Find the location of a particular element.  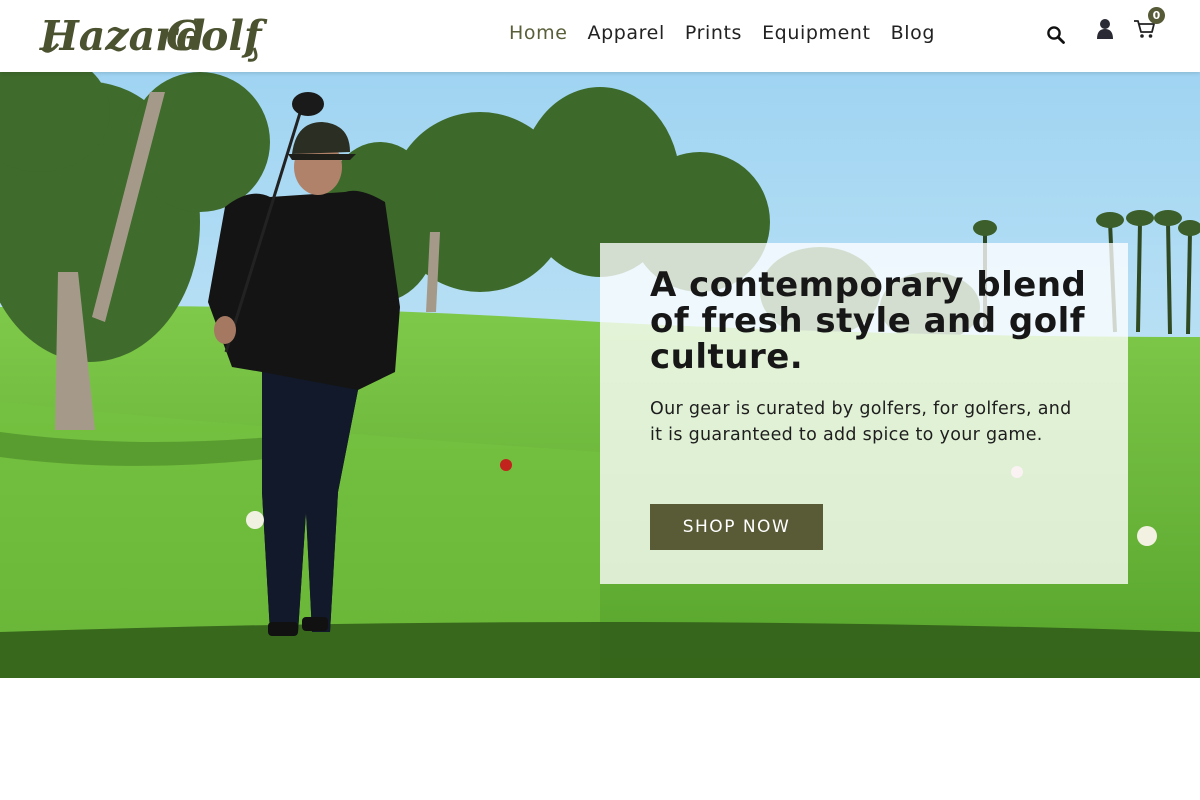

nav-home: Home is located at coordinates (538, 33).